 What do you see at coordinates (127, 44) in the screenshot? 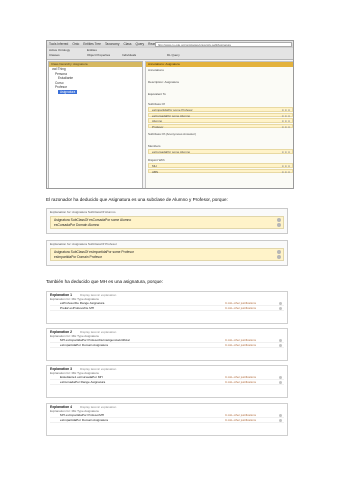
I see `toolbar-item: Class` at bounding box center [127, 44].